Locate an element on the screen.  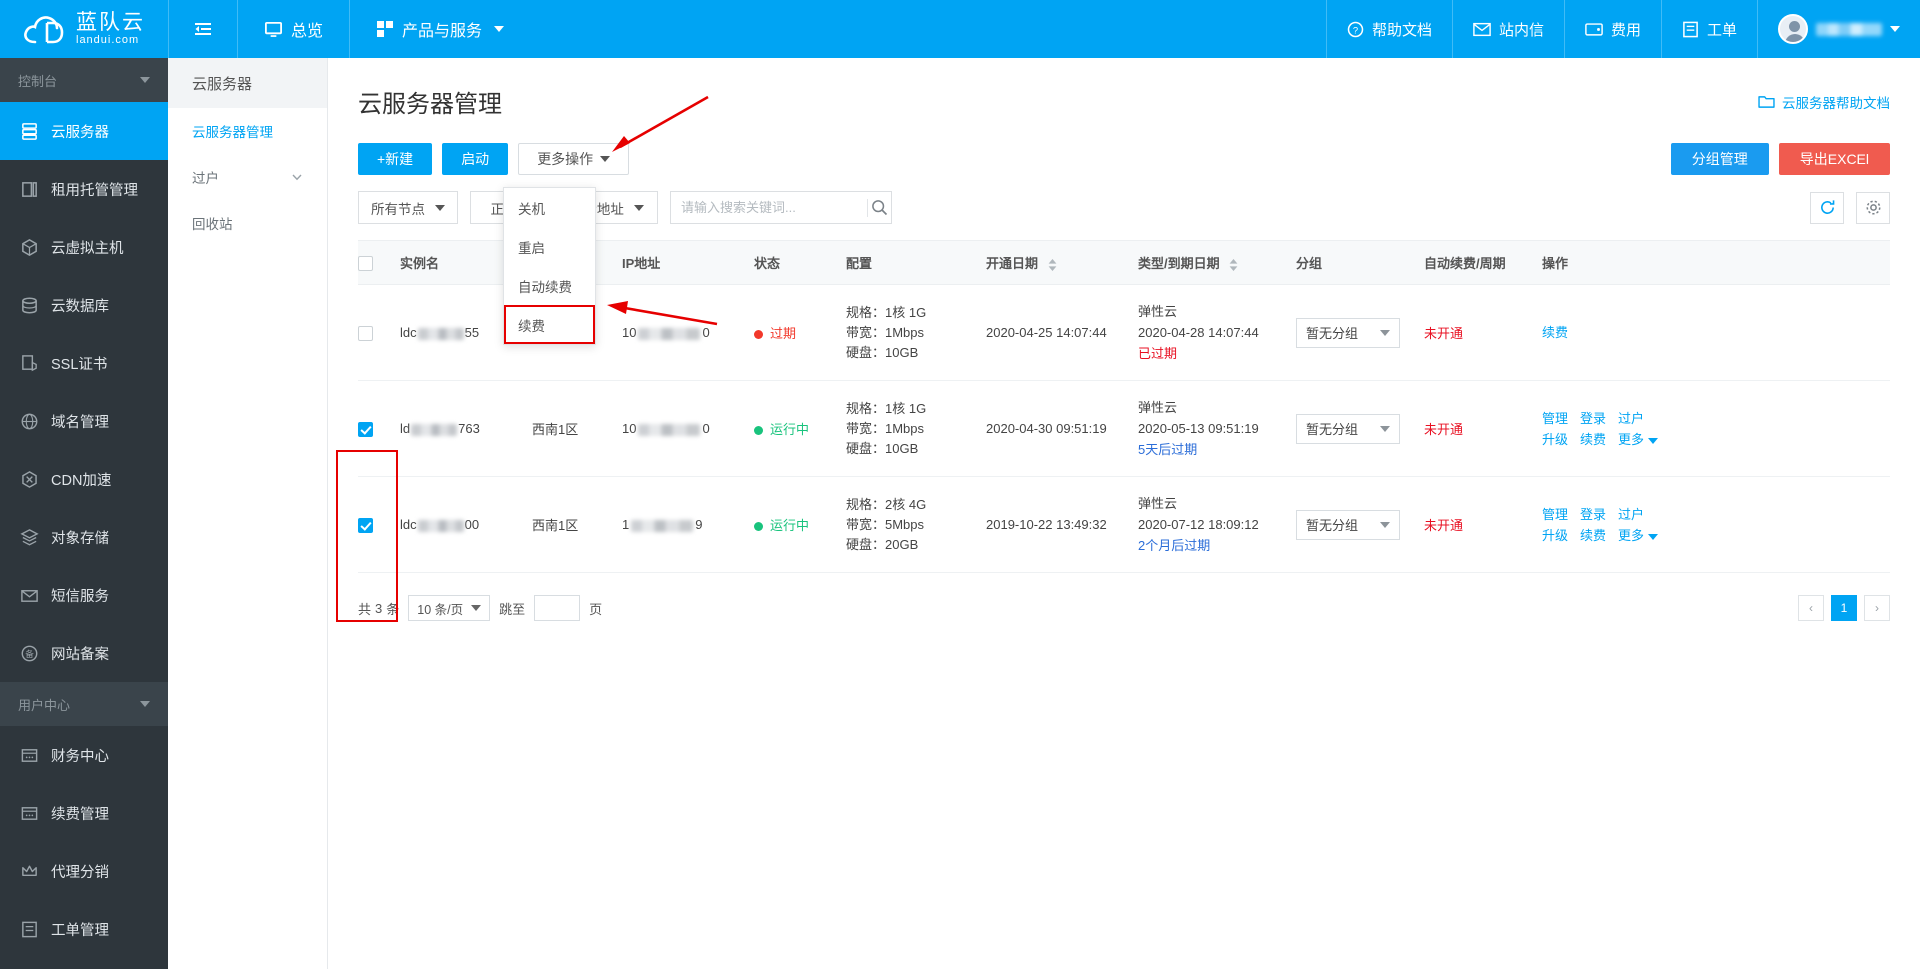
page-size-value: 10 条/页 is located at coordinates (440, 609).